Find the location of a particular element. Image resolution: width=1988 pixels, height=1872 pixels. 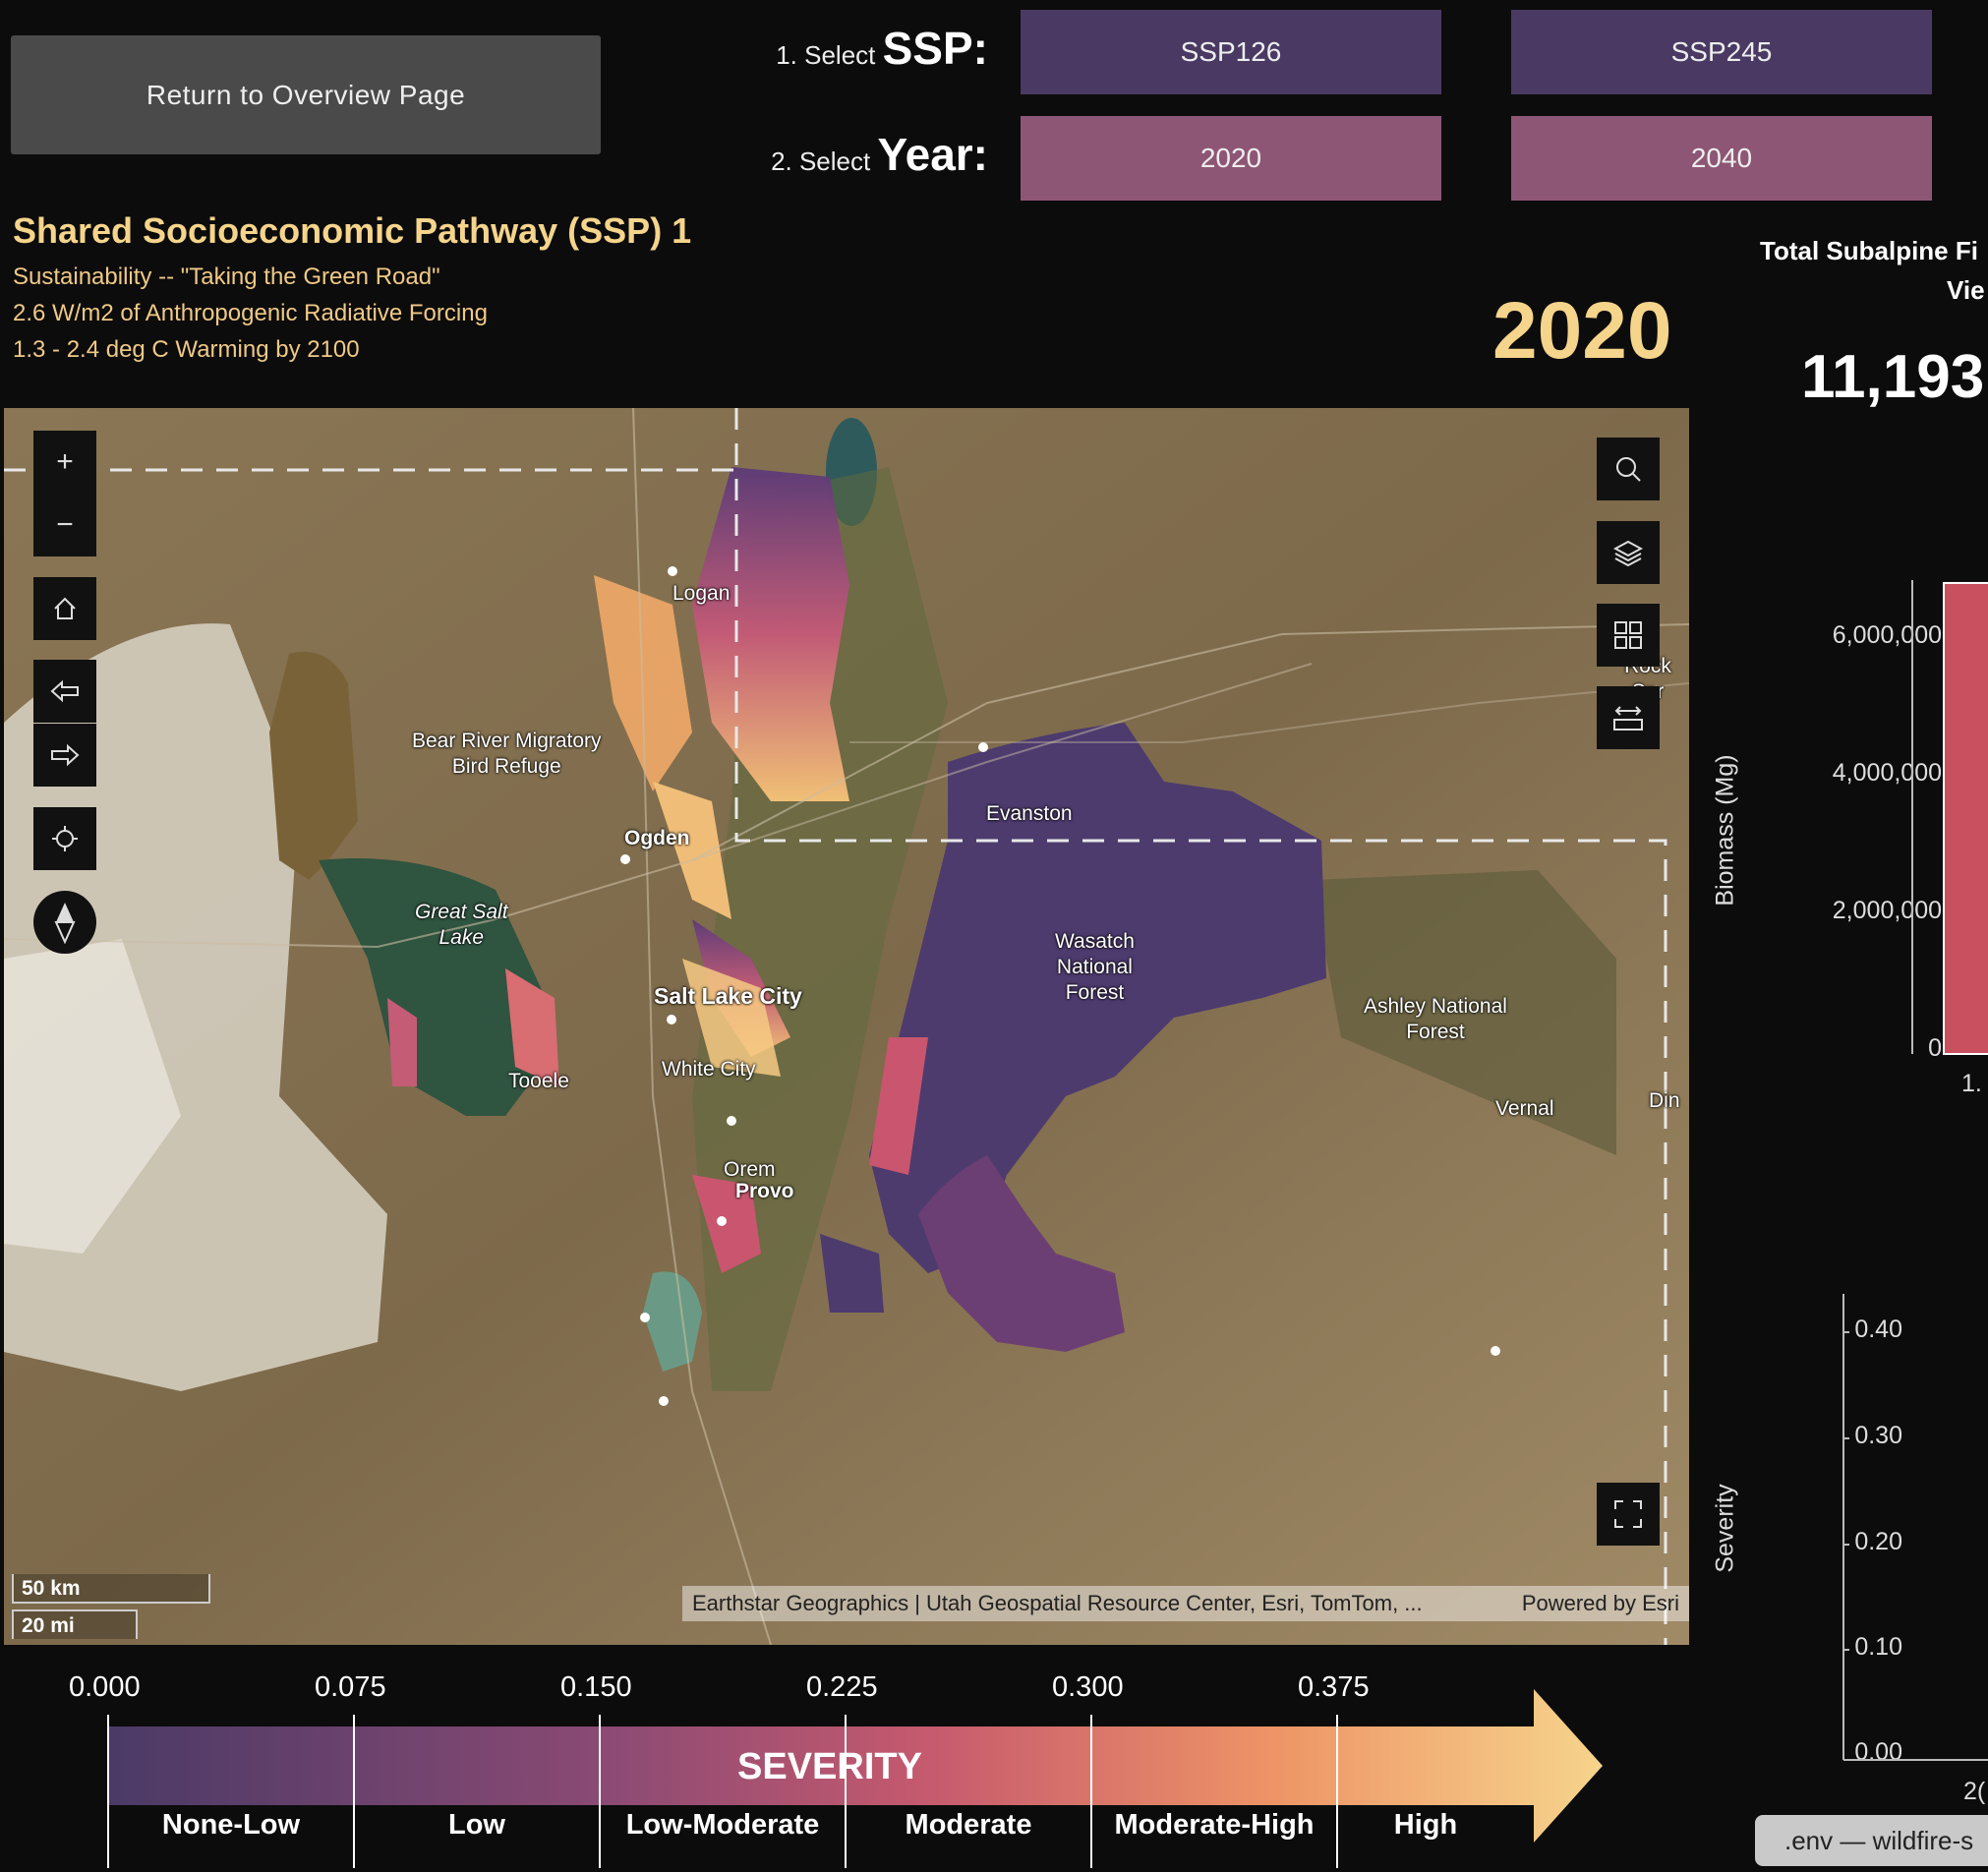

layers-icon is located at coordinates (1628, 553).